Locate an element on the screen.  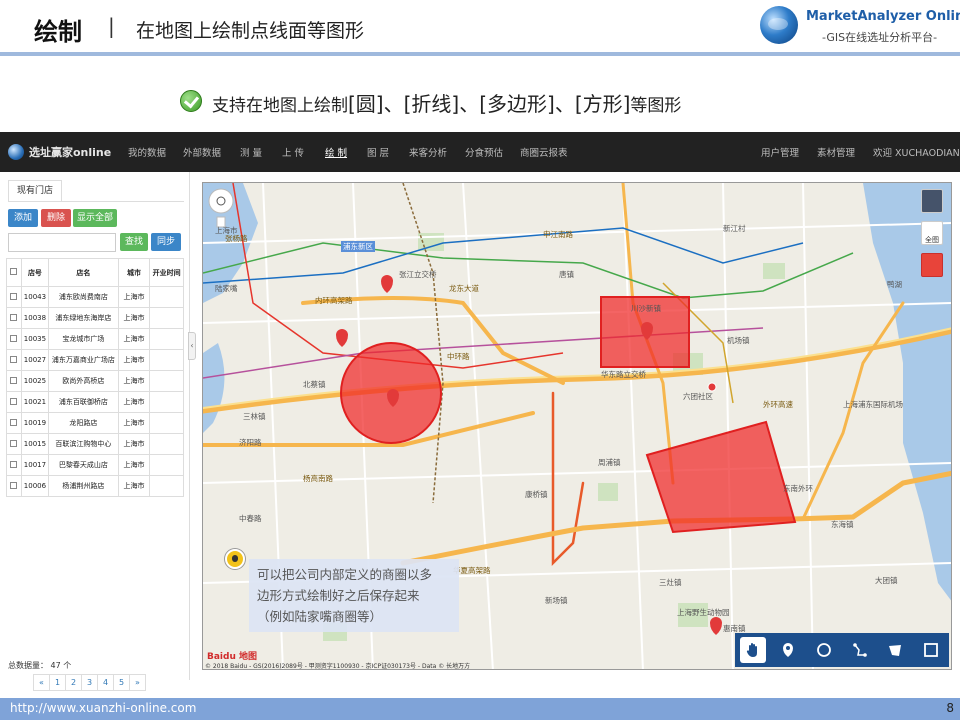
nav-upload: 上 传 is located at coordinates (293, 152).